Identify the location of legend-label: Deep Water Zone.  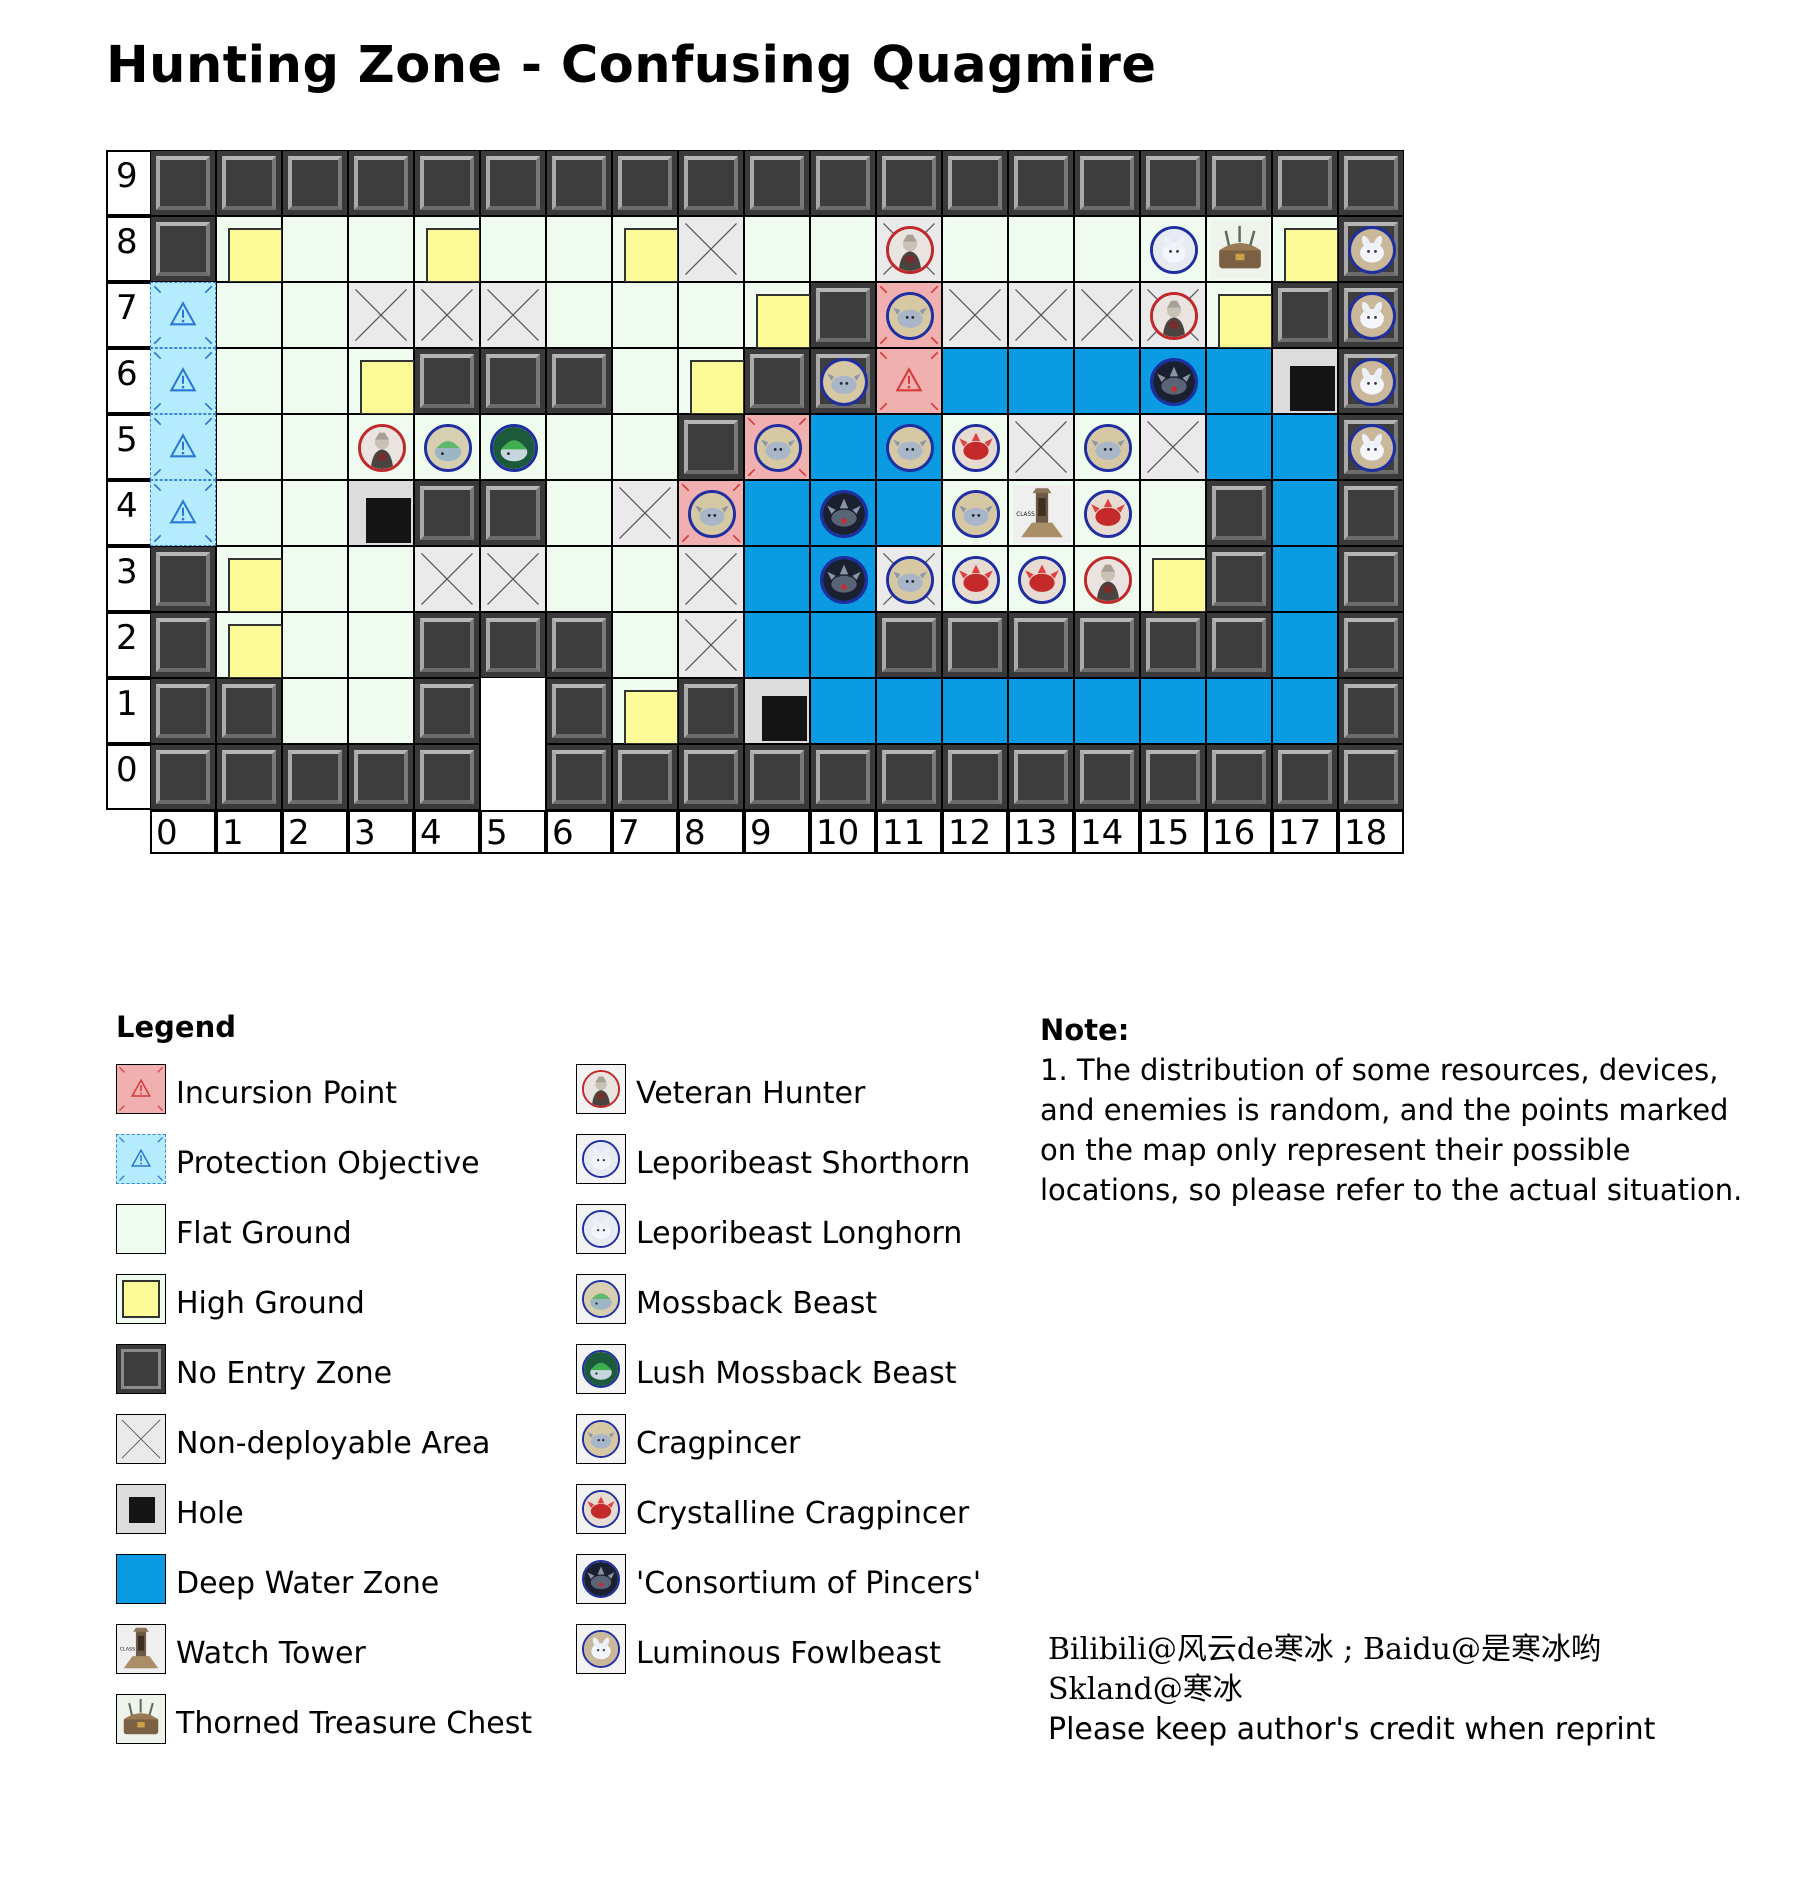
(308, 1583).